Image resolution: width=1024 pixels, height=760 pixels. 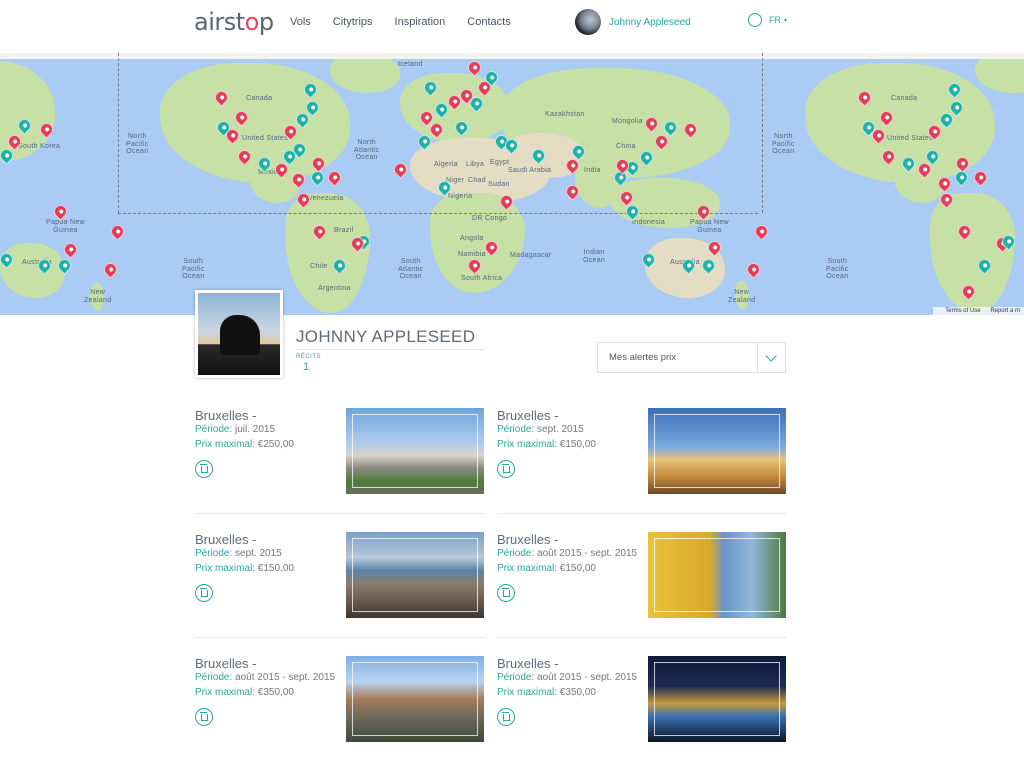 What do you see at coordinates (353, 22) in the screenshot?
I see `nav-citytrips: Citytrips` at bounding box center [353, 22].